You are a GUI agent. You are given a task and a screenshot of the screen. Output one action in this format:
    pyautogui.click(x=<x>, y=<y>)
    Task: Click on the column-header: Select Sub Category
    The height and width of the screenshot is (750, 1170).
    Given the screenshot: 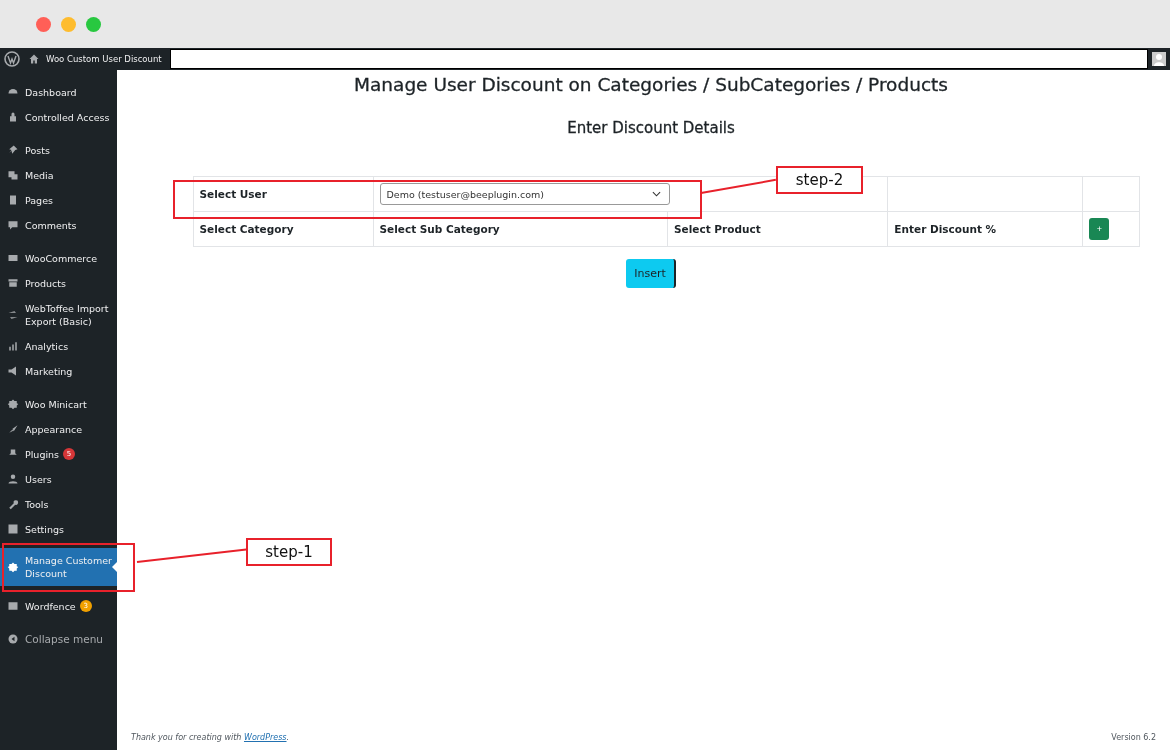 What is the action you would take?
    pyautogui.click(x=439, y=229)
    